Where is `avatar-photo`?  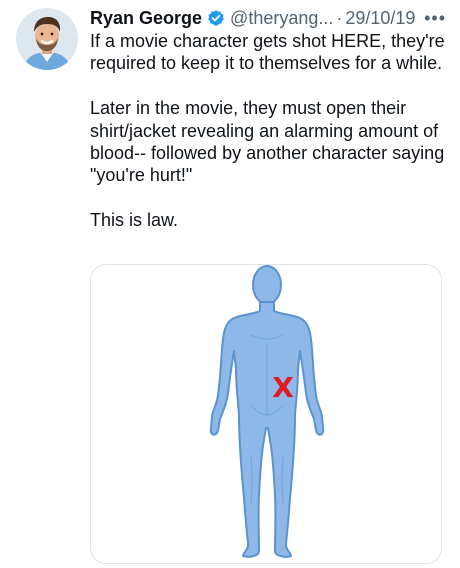 avatar-photo is located at coordinates (47, 39).